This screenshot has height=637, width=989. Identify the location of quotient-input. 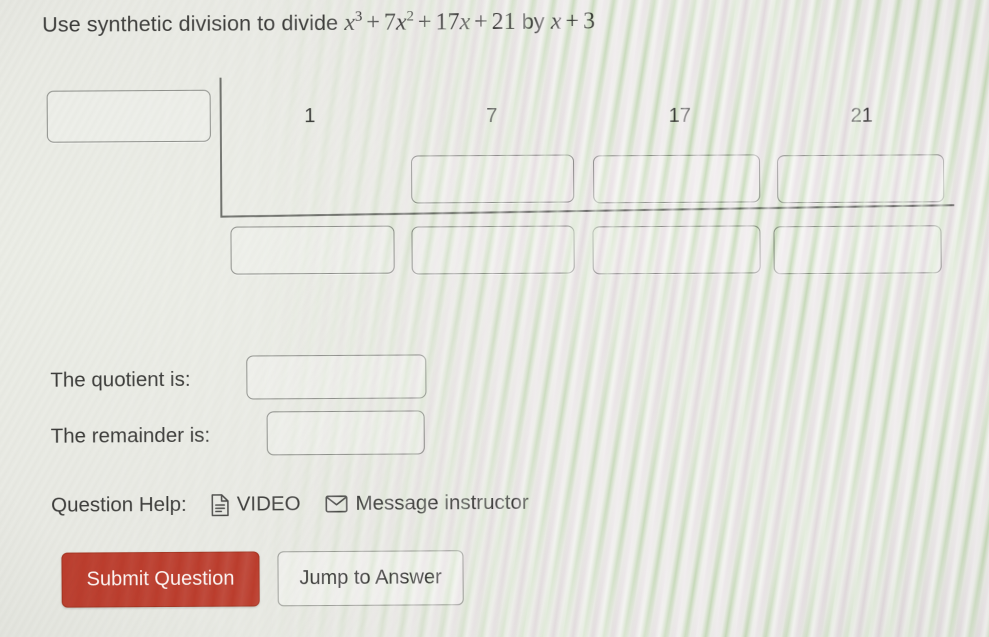
(336, 377).